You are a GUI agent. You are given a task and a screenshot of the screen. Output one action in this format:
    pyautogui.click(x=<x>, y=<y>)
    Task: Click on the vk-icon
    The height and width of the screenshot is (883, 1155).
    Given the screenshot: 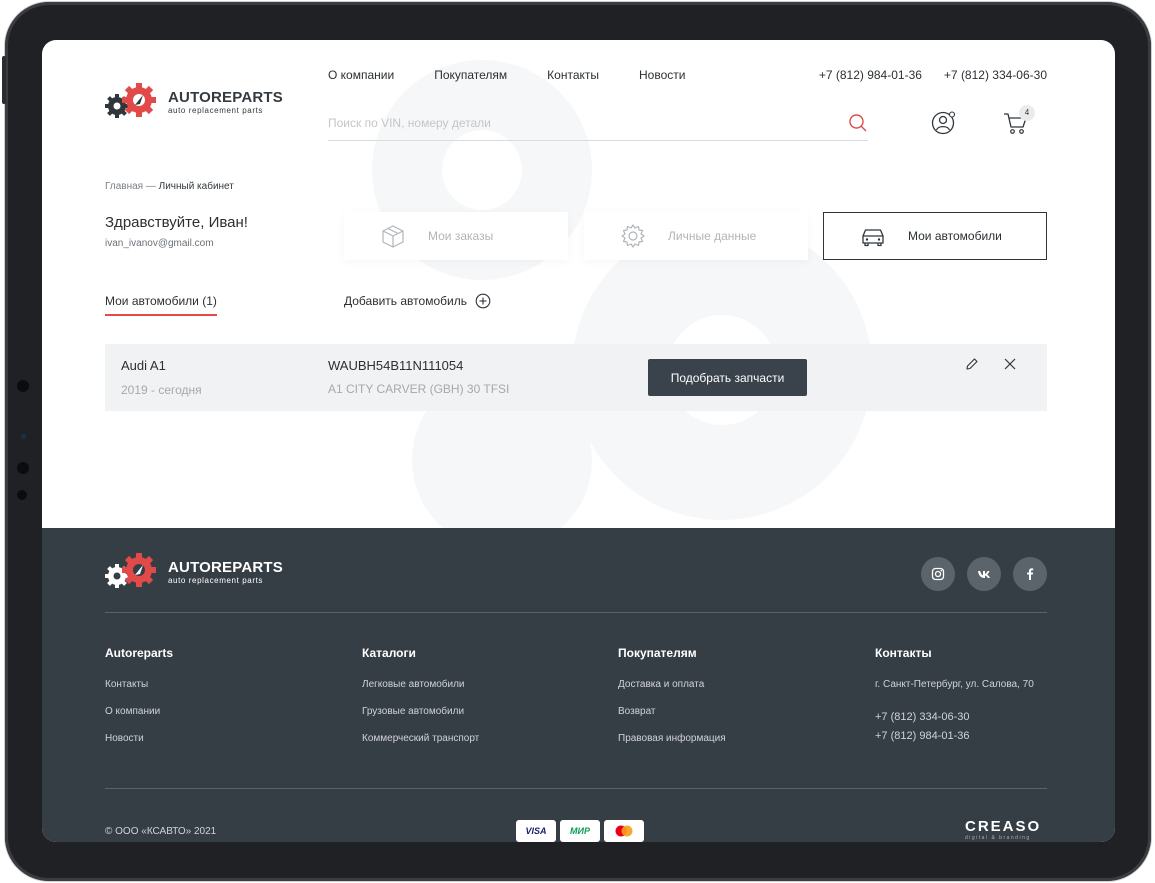 What is the action you would take?
    pyautogui.click(x=984, y=574)
    